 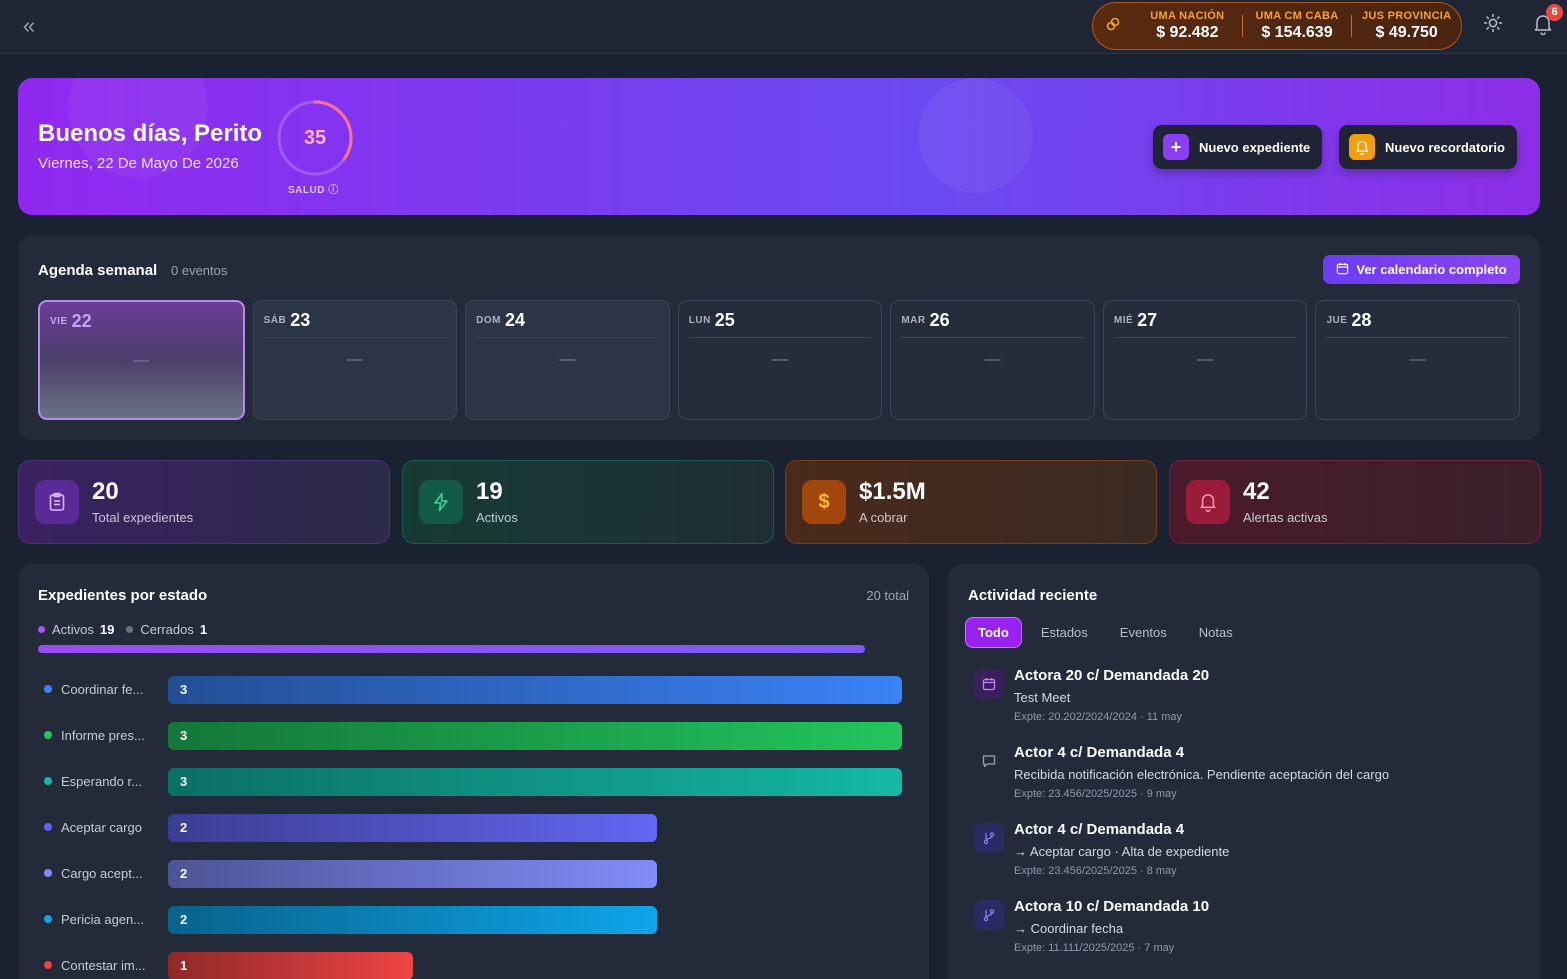 I want to click on tab-notas: Notas, so click(x=1216, y=632).